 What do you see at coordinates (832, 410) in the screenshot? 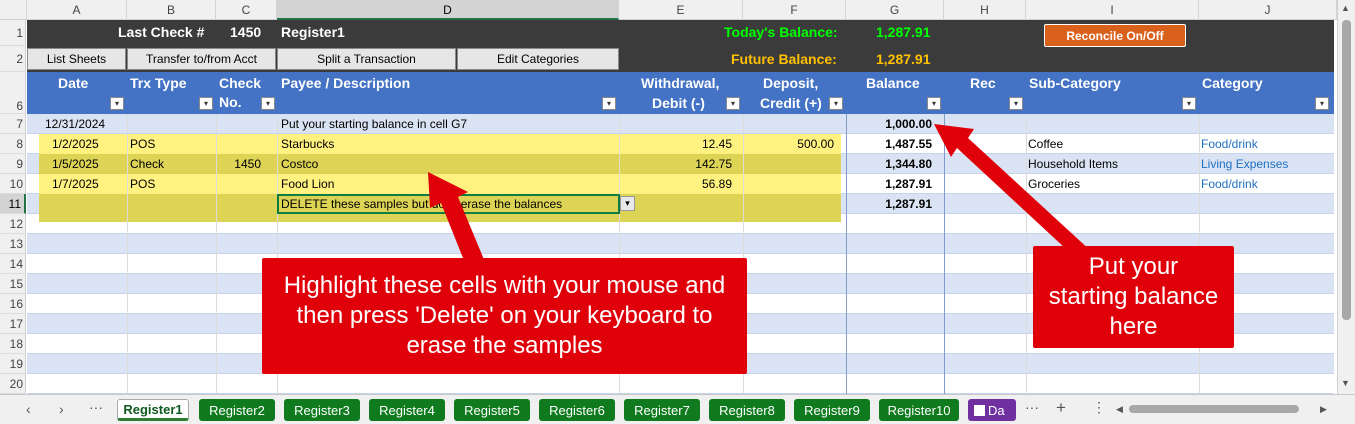
I see `tab-register9: Register9` at bounding box center [832, 410].